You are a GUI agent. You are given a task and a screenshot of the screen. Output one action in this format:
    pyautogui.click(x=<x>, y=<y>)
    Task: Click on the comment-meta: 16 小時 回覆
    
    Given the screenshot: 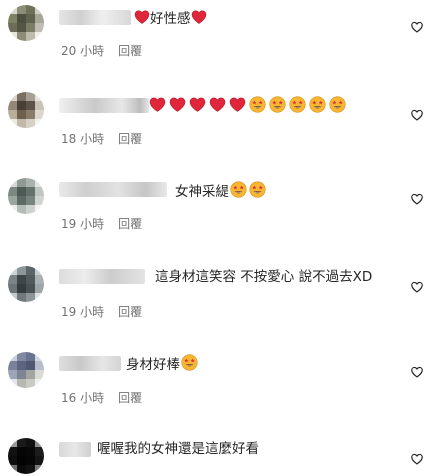 What is the action you would take?
    pyautogui.click(x=101, y=397)
    